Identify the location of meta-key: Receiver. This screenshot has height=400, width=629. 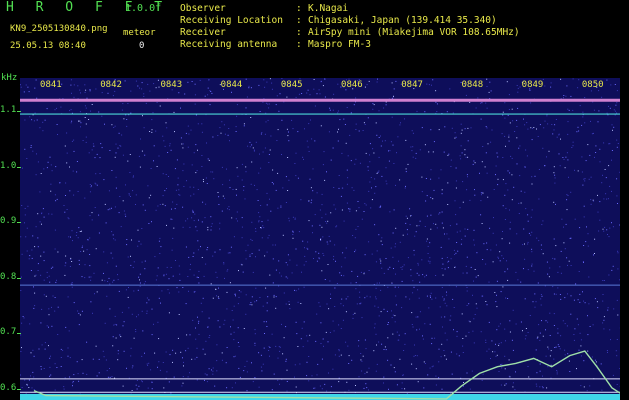
(203, 32).